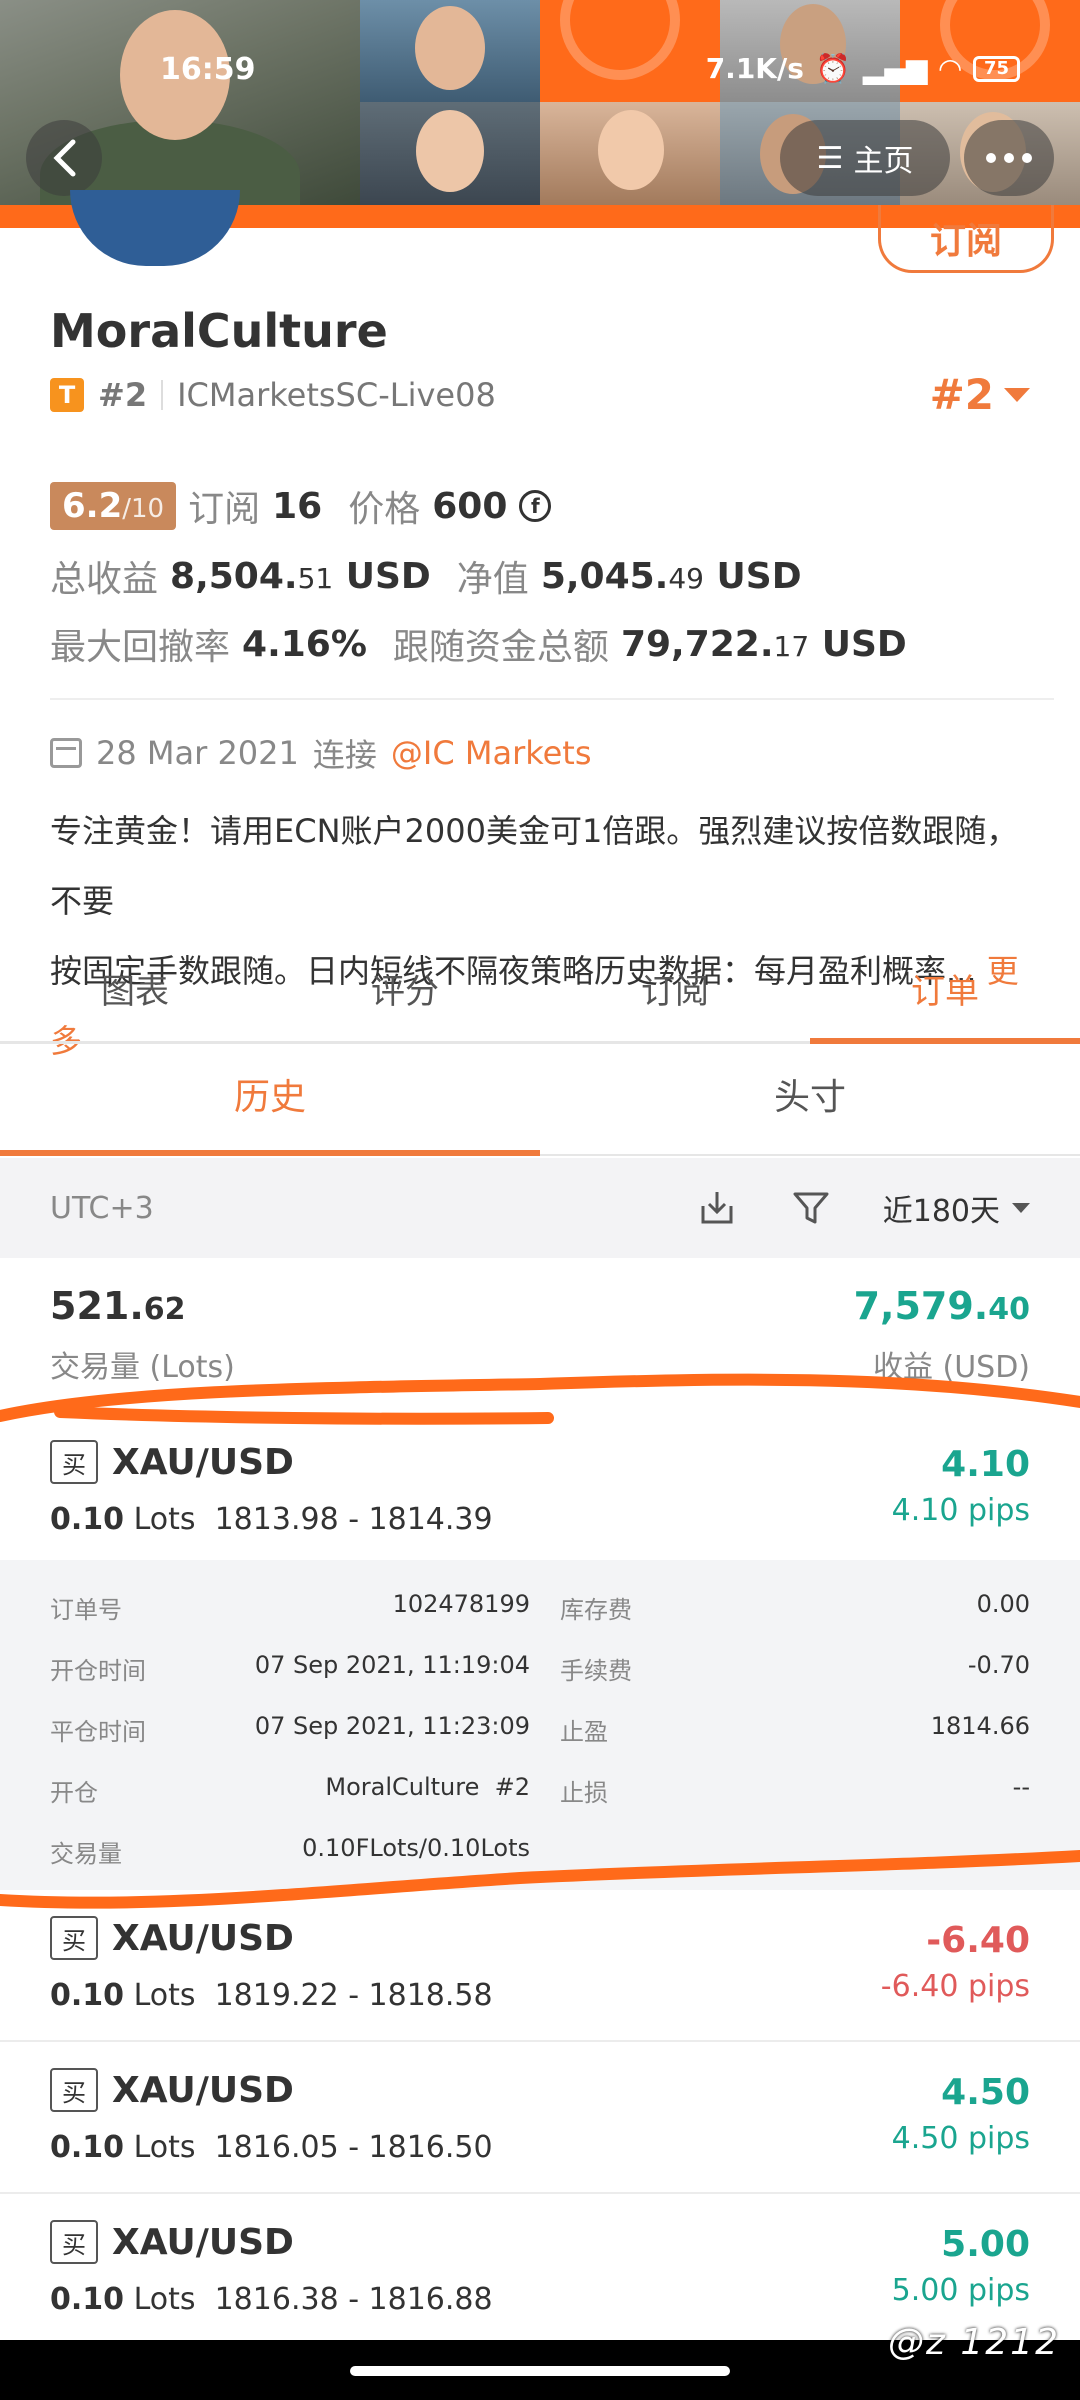 The image size is (1080, 2400). Describe the element at coordinates (461, 1604) in the screenshot. I see `detail-value: 102478199` at that location.